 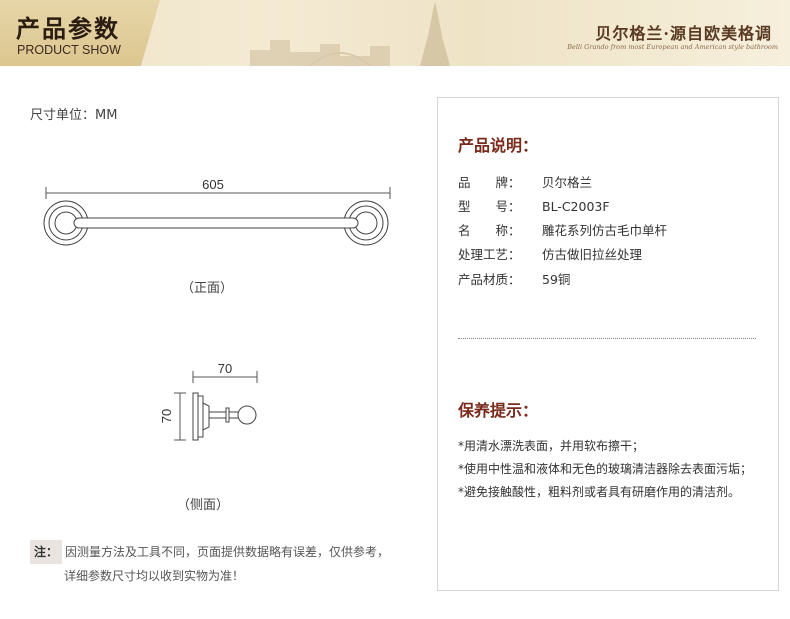 What do you see at coordinates (224, 416) in the screenshot?
I see `towel-bar-side-view` at bounding box center [224, 416].